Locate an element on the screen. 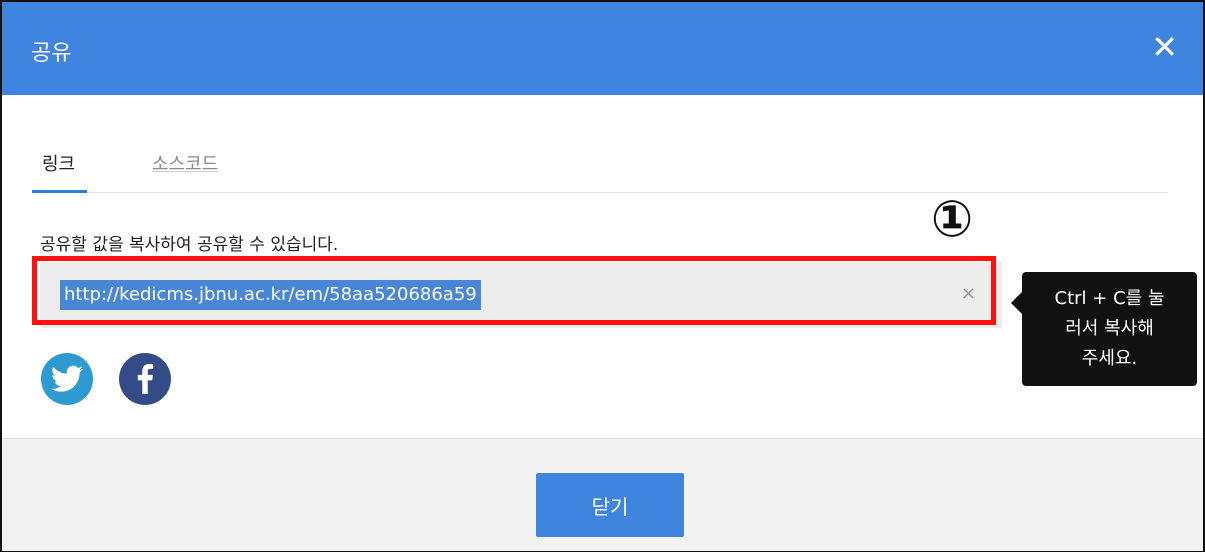 This screenshot has width=1205, height=552. facebook-icon is located at coordinates (145, 379).